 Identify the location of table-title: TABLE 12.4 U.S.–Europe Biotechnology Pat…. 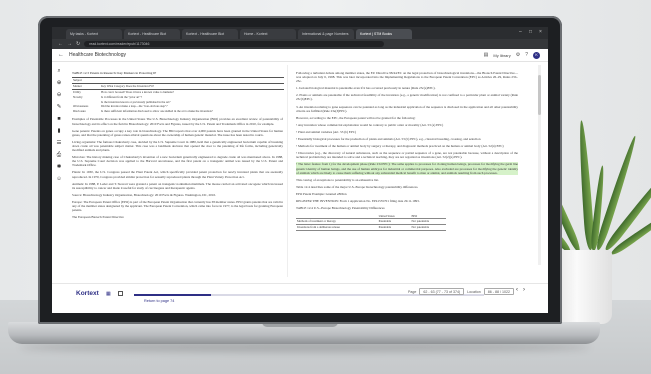
(340, 208).